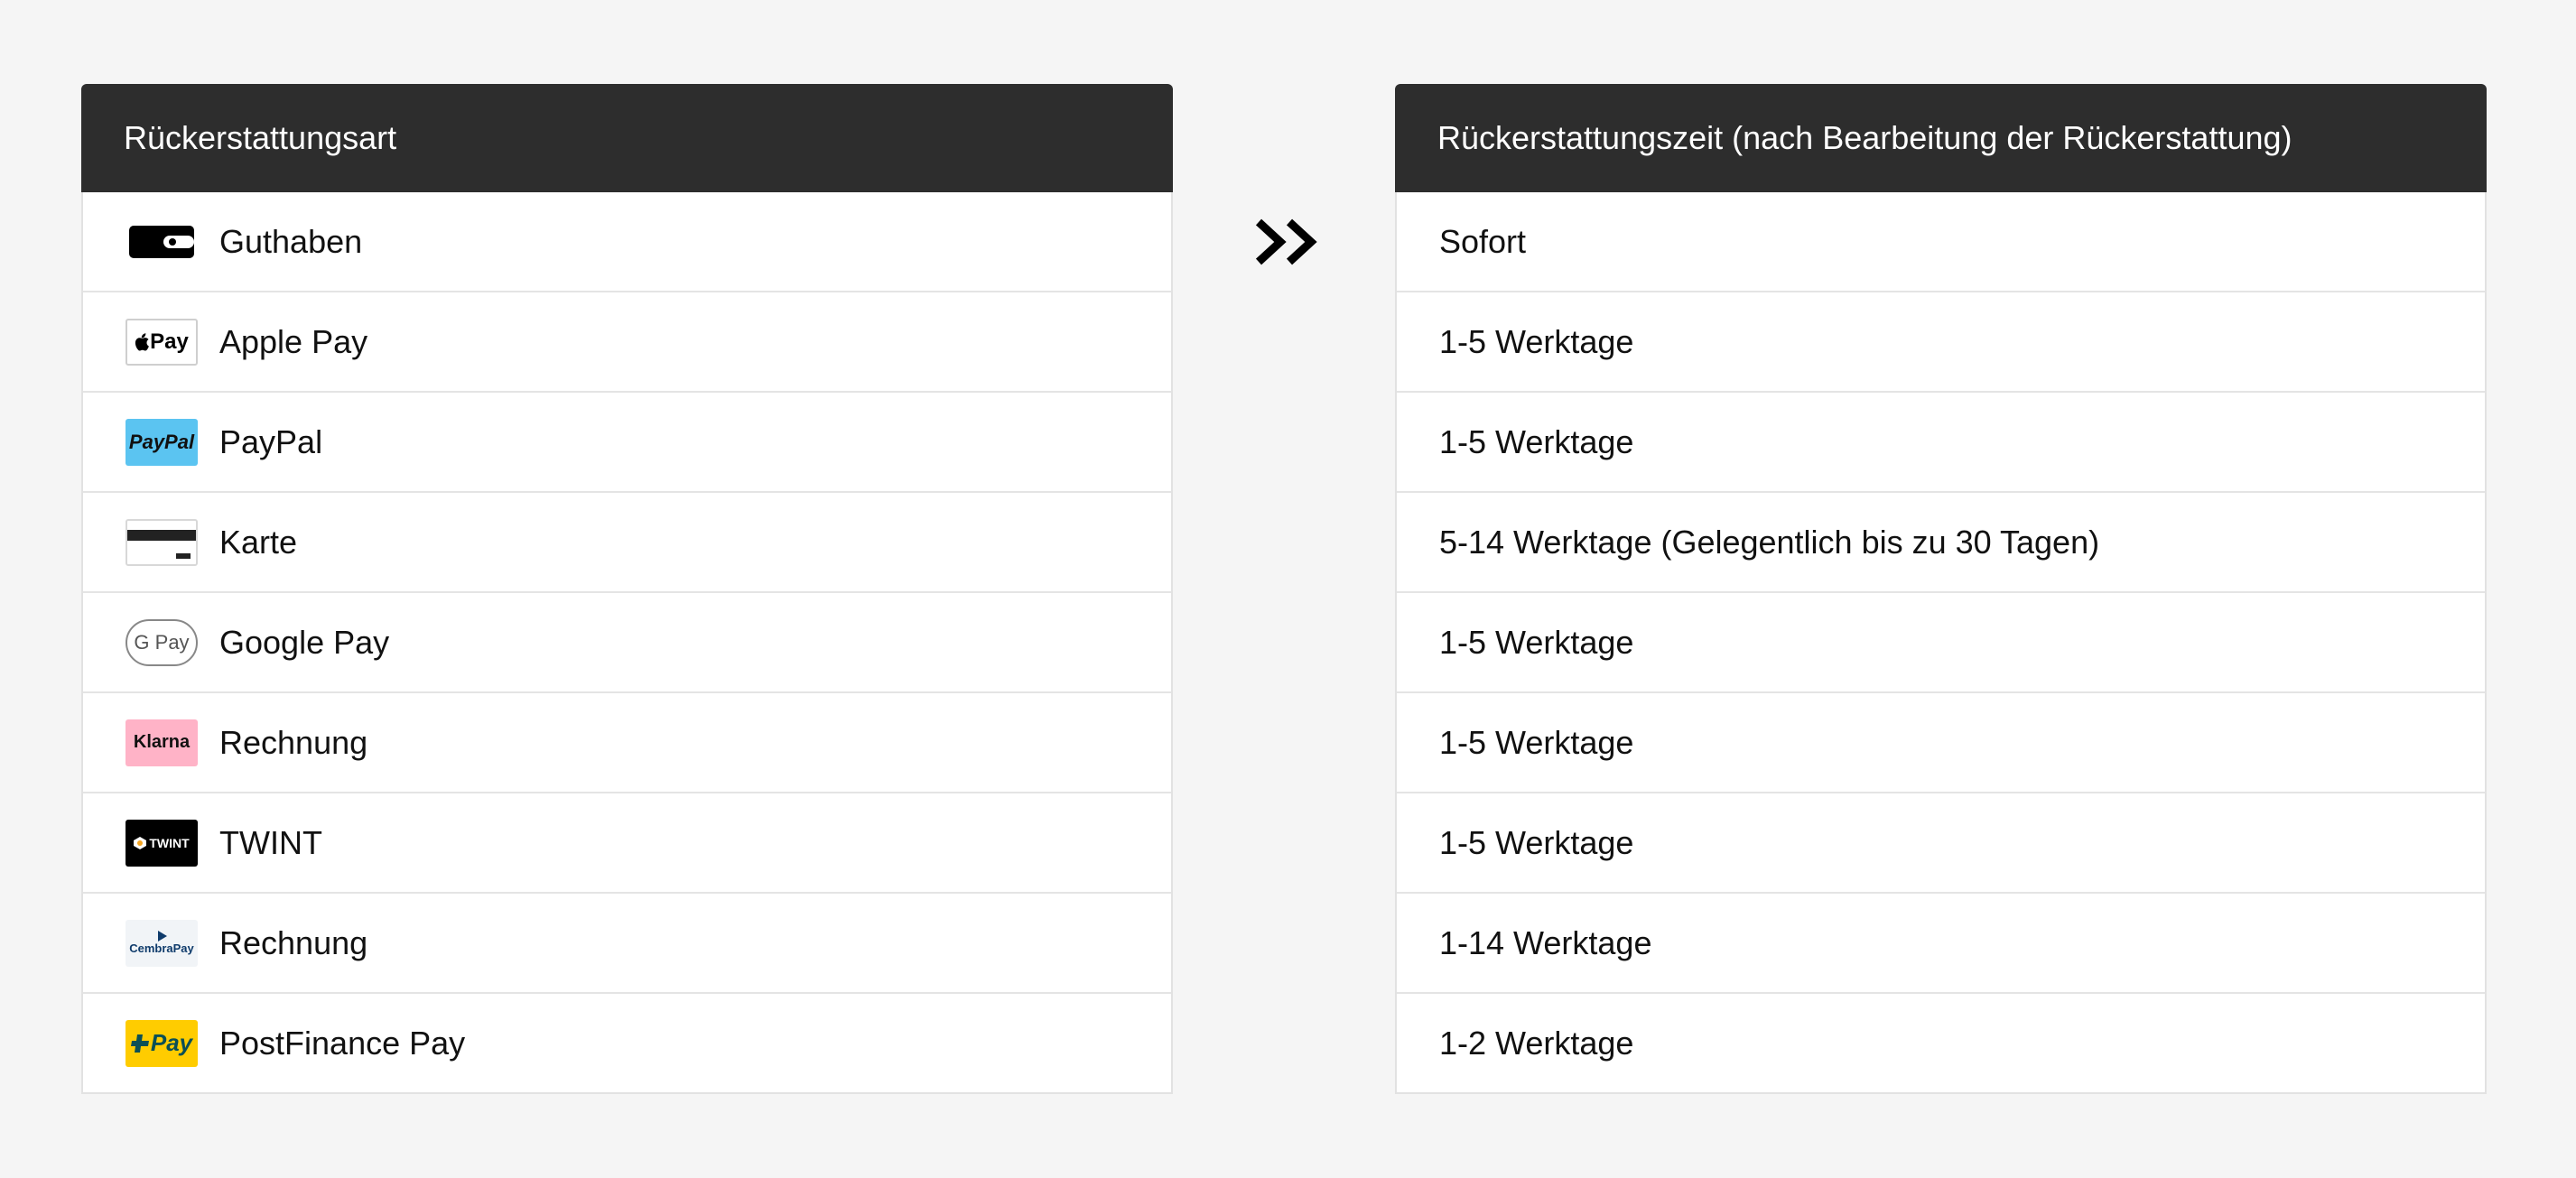 The height and width of the screenshot is (1178, 2576). I want to click on google-pay-logo-text: G Pay, so click(162, 642).